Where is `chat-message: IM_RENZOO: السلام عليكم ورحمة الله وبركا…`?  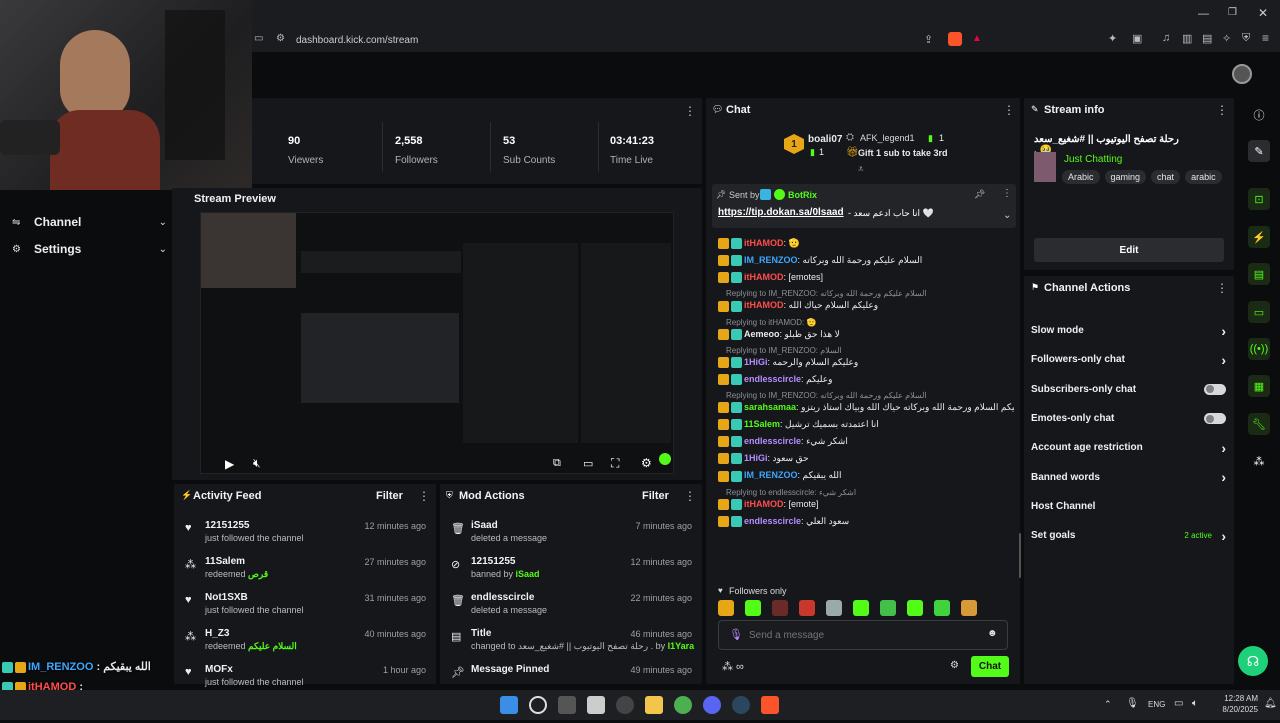
chat-message: IM_RENZOO: السلام عليكم ورحمة الله وبركا… is located at coordinates (866, 261).